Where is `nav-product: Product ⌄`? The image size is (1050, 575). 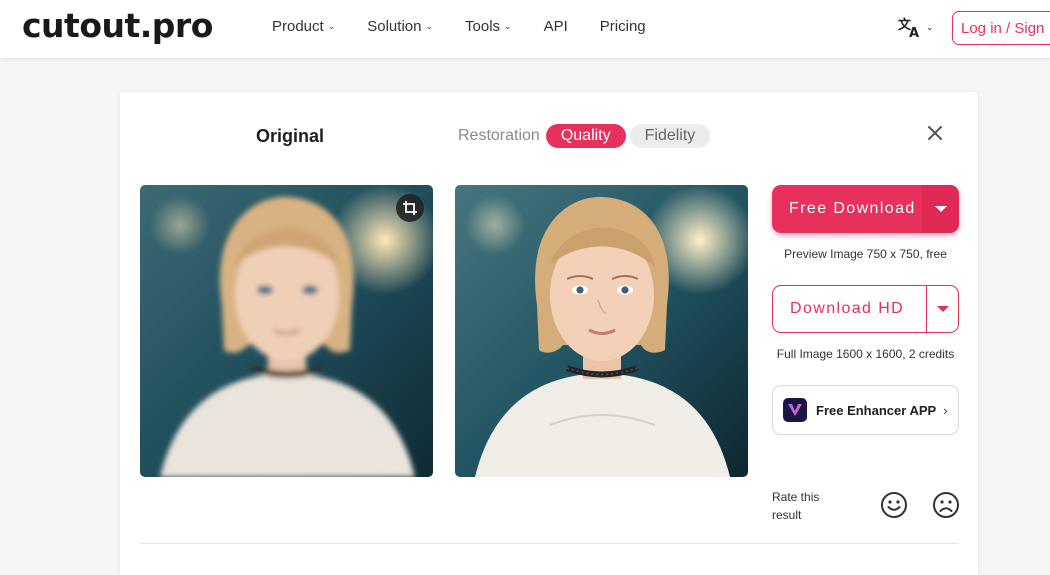
nav-product: Product ⌄ is located at coordinates (303, 26).